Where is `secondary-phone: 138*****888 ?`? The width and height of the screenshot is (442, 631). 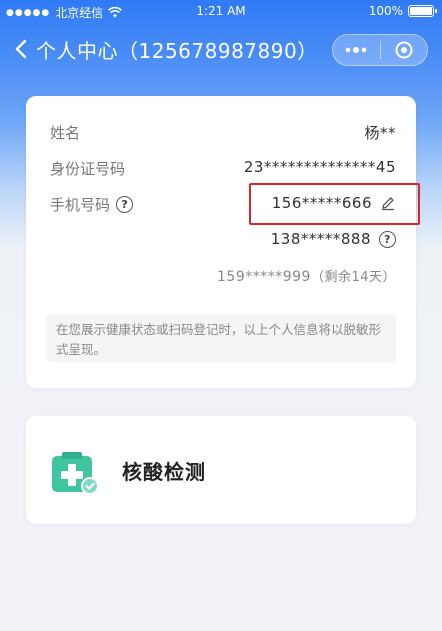 secondary-phone: 138*****888 ? is located at coordinates (333, 239).